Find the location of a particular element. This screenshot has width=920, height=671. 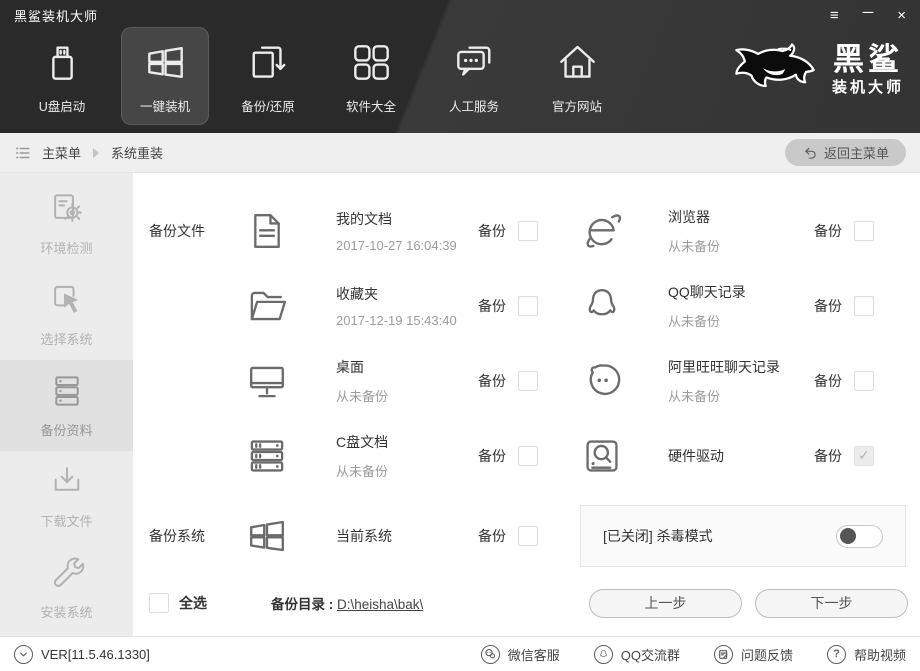

backup-item-hardware-drivers: 硬件驱动 备份 ✓ is located at coordinates (737, 455).